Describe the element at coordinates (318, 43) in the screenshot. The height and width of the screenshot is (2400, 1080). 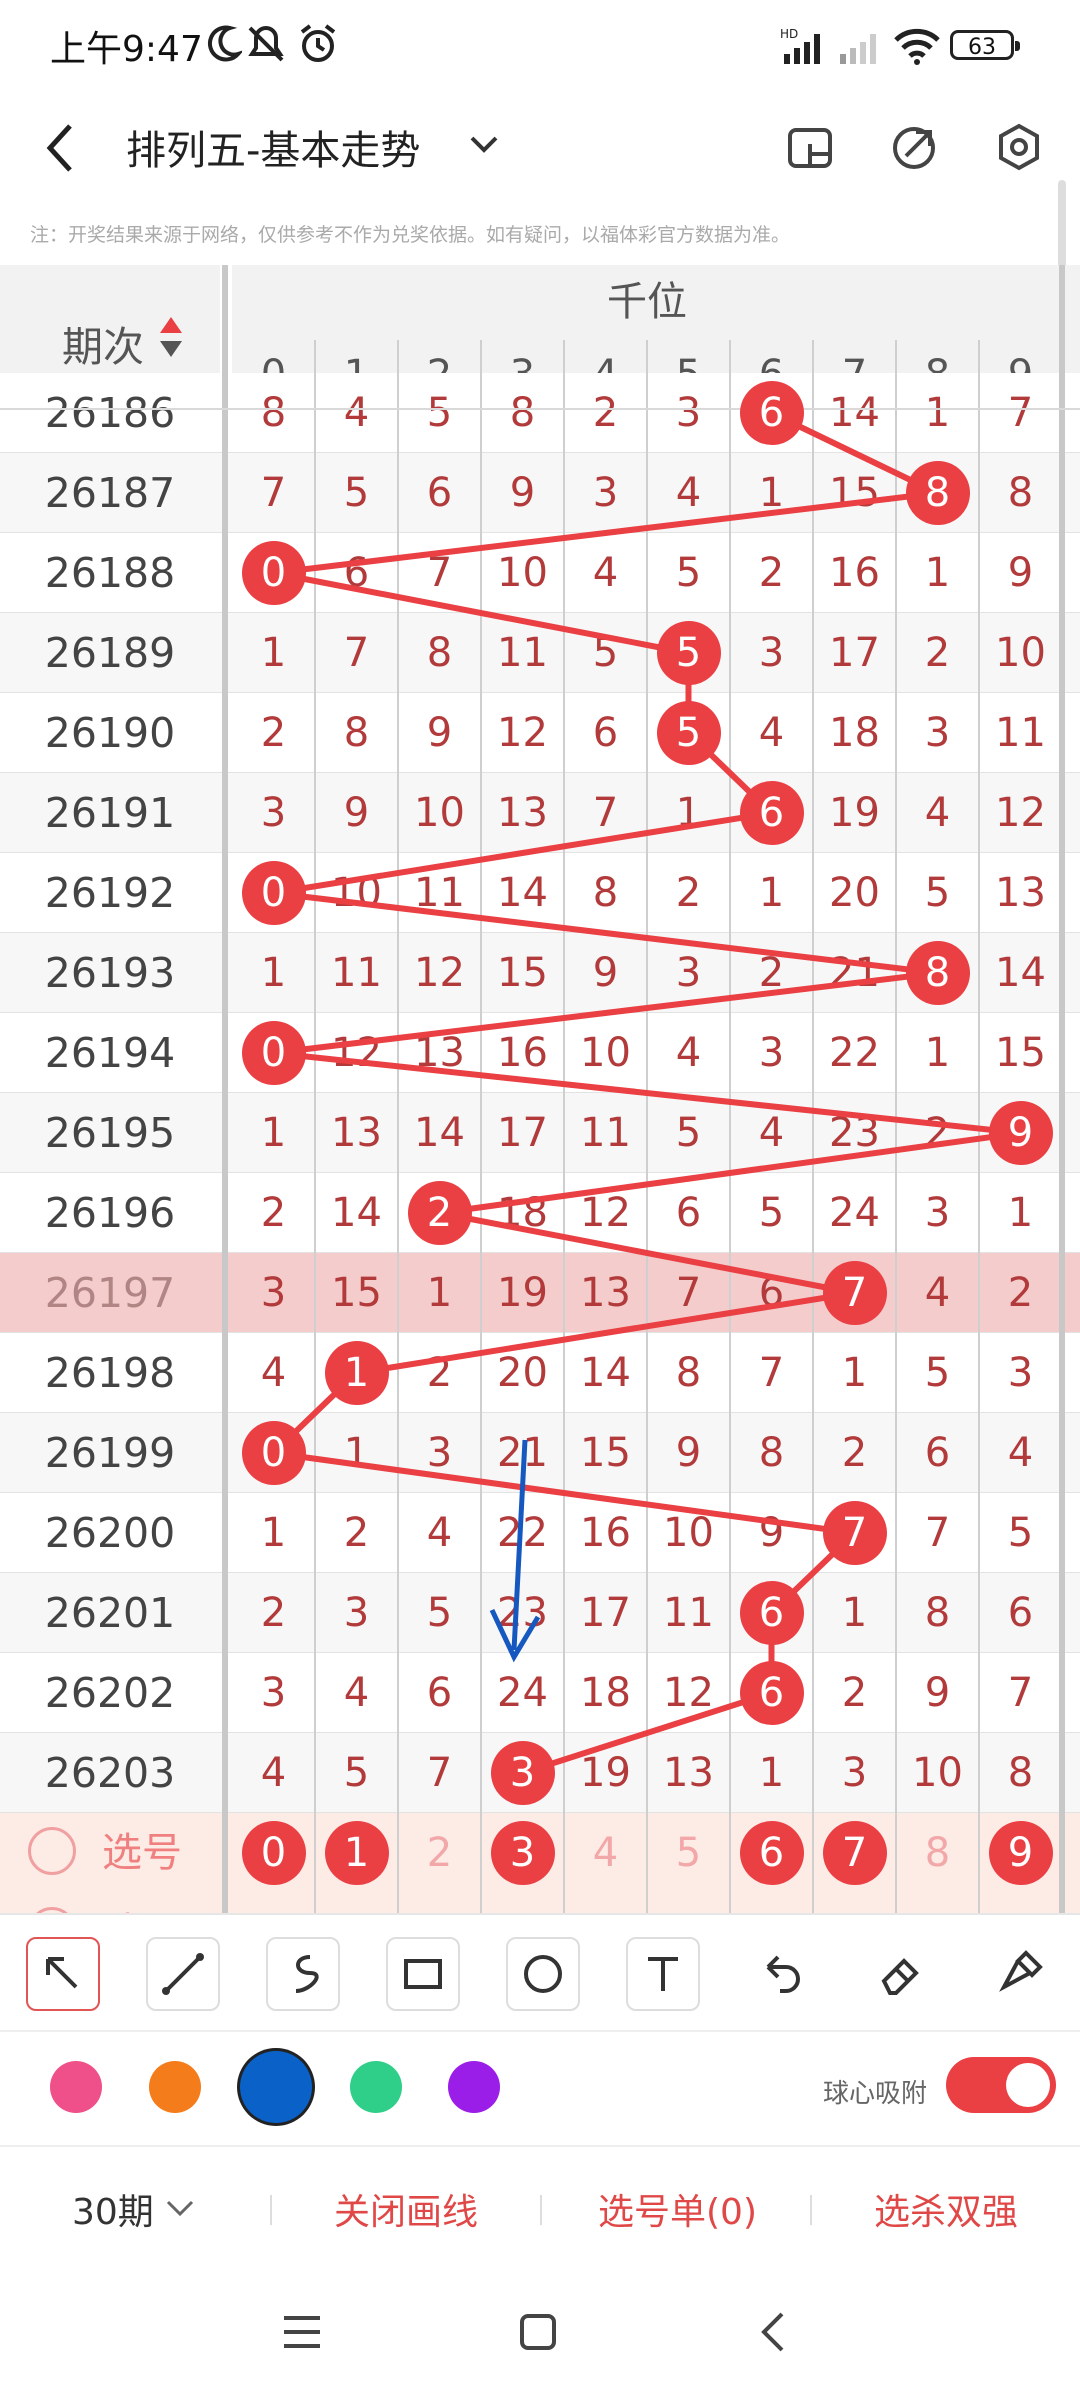
I see `alarm-icon` at that location.